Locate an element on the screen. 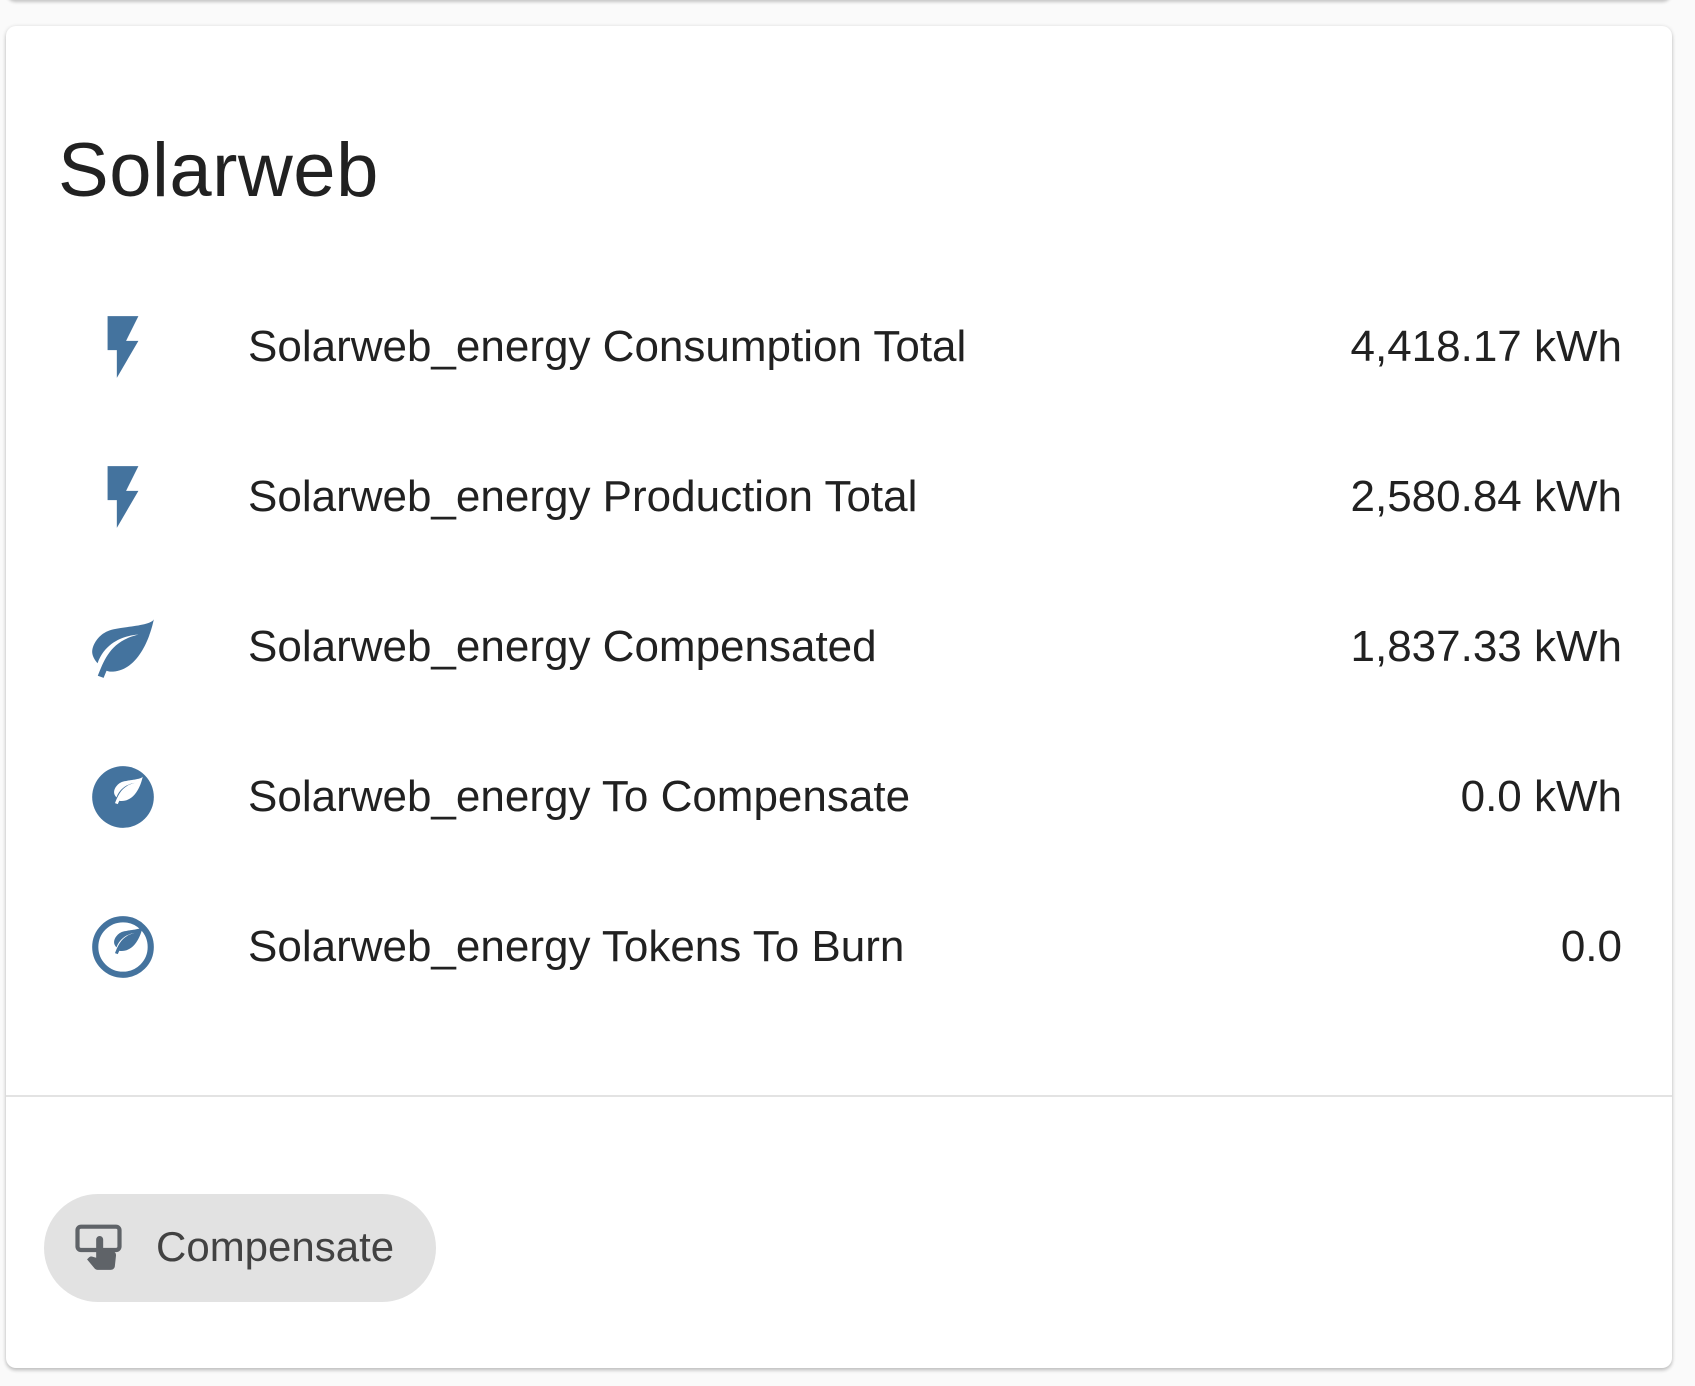  entity-name: Solarweb_energy Production Total is located at coordinates (583, 496).